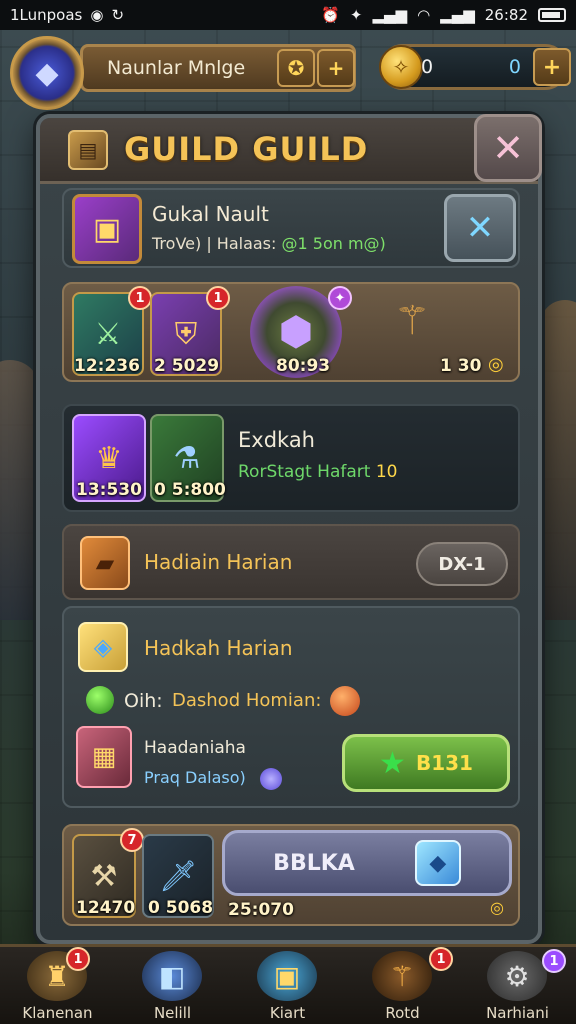 This screenshot has width=576, height=1024. What do you see at coordinates (304, 472) in the screenshot?
I see `exchange-subtitle-text: RorStagt Hafart` at bounding box center [304, 472].